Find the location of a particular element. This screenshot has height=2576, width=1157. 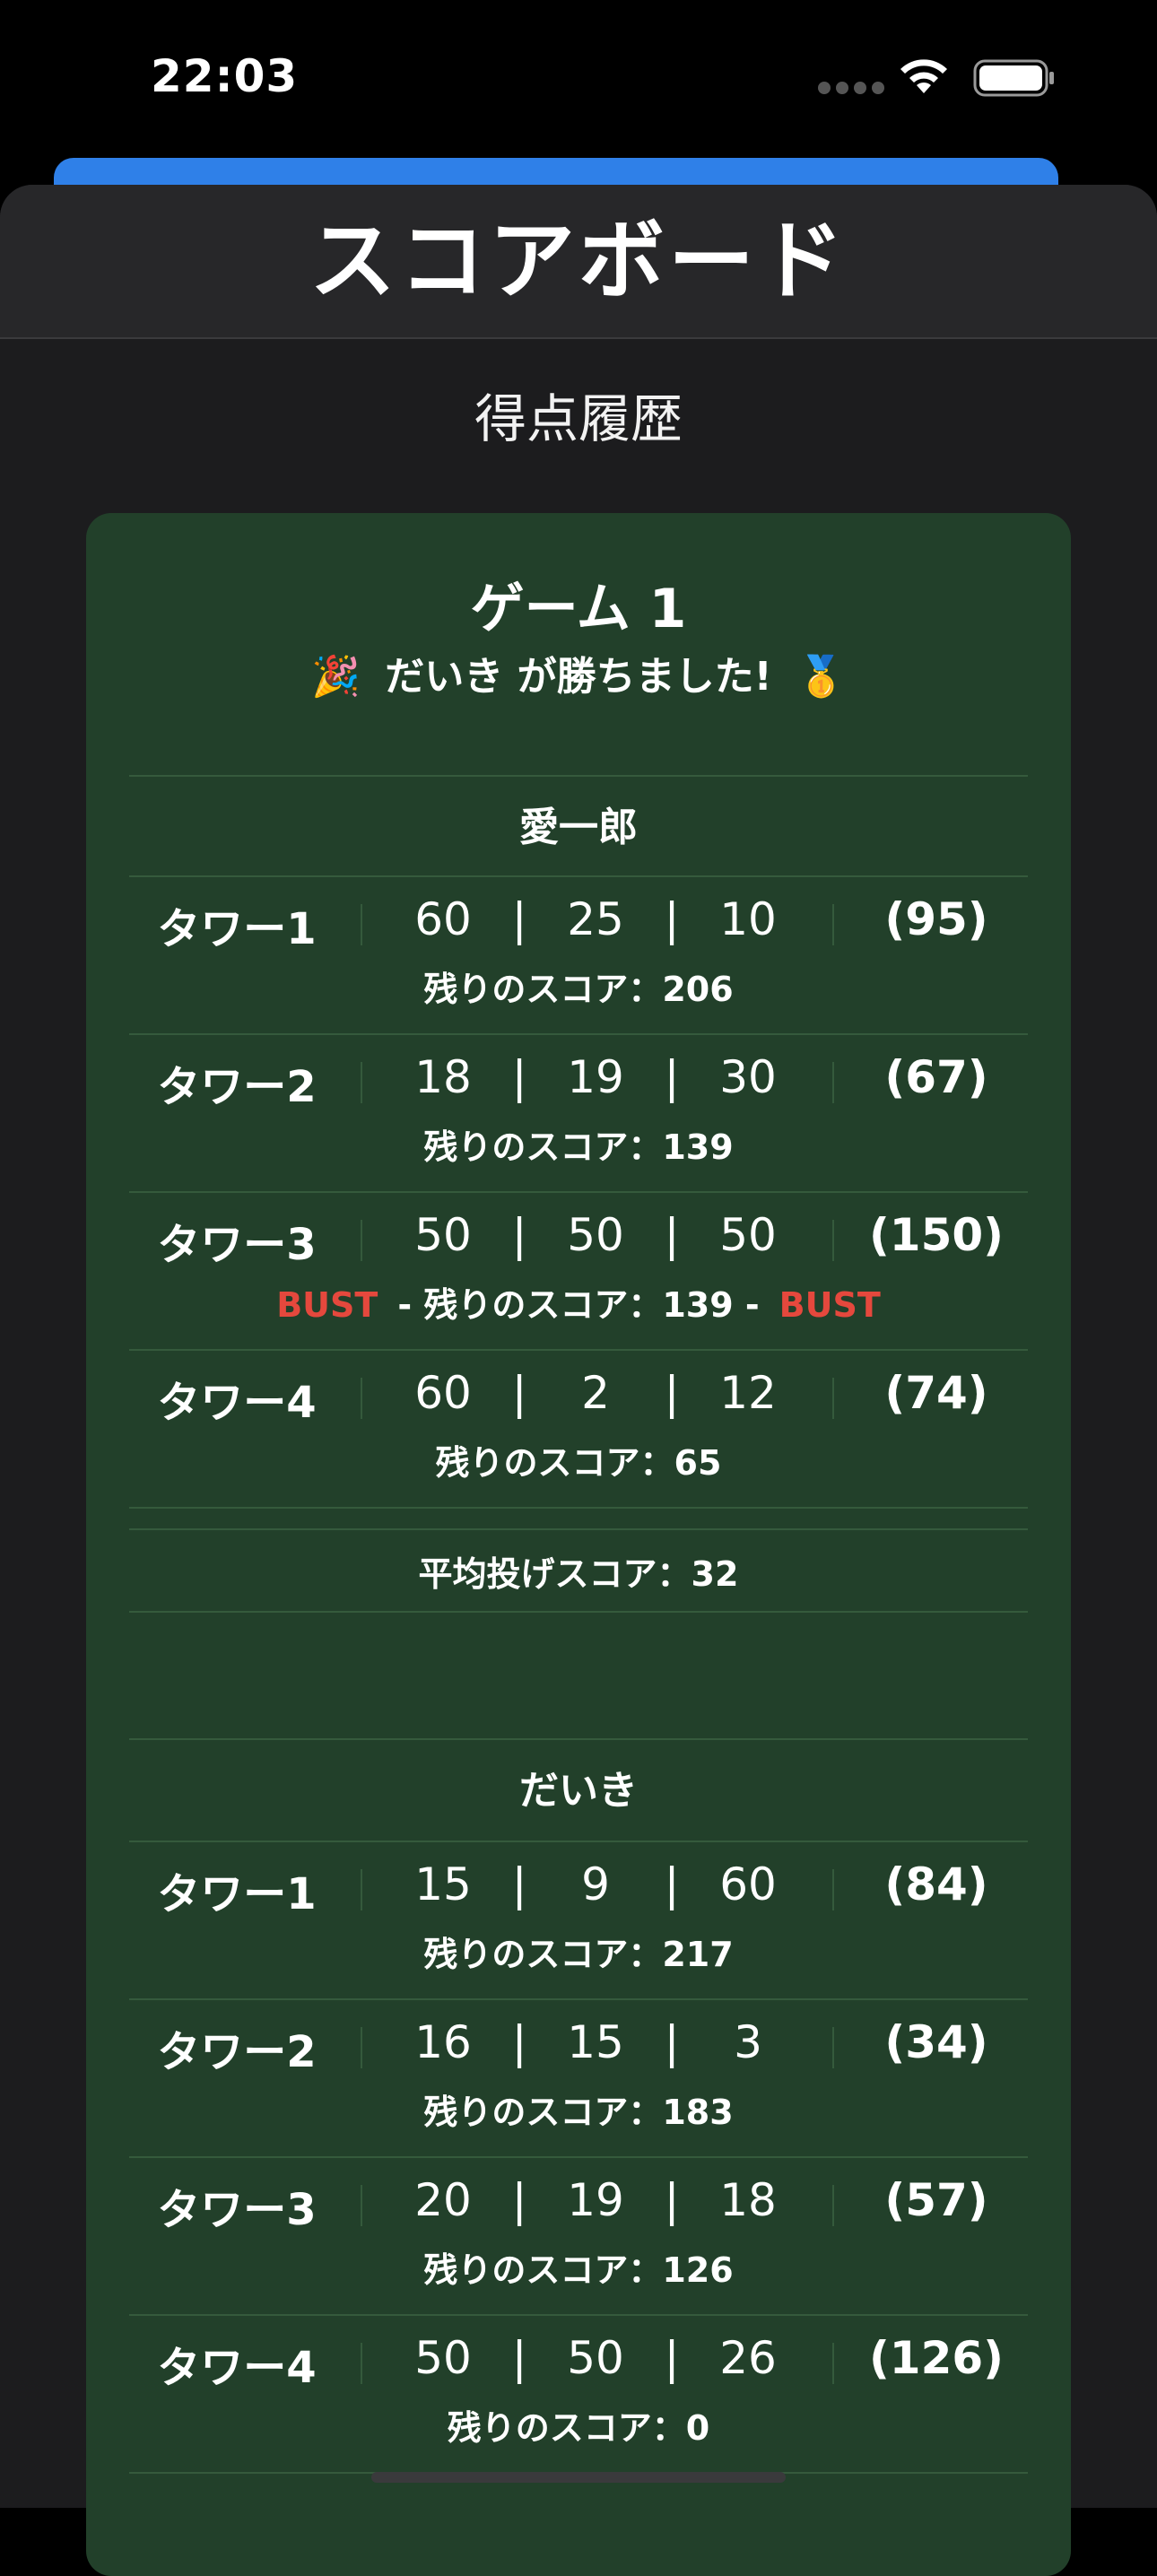

winner-text: だいき が勝ちました! is located at coordinates (578, 677).